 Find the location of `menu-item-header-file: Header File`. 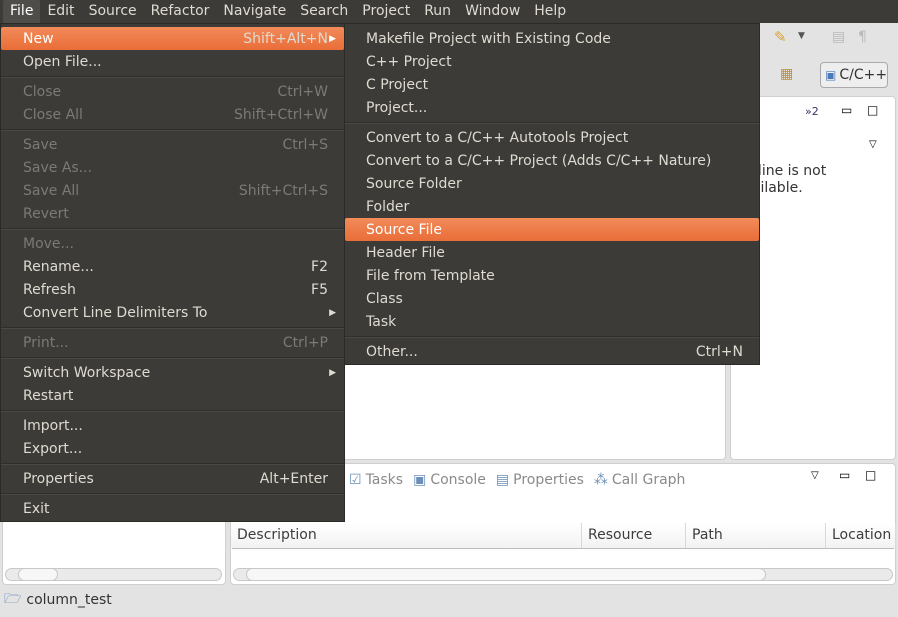

menu-item-header-file: Header File is located at coordinates (552, 252).